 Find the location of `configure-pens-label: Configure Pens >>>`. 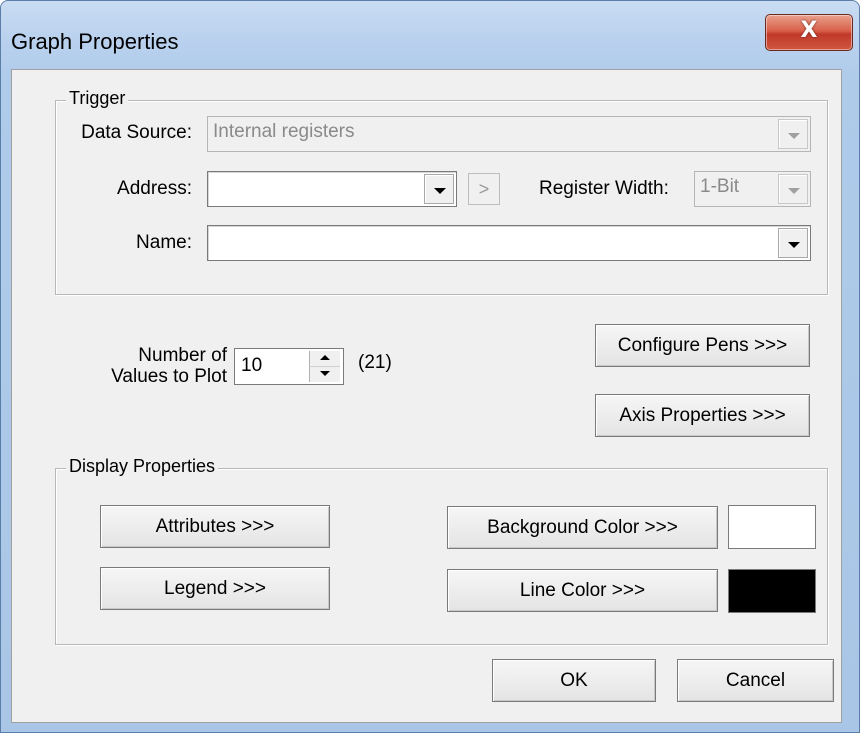

configure-pens-label: Configure Pens >>> is located at coordinates (702, 345).